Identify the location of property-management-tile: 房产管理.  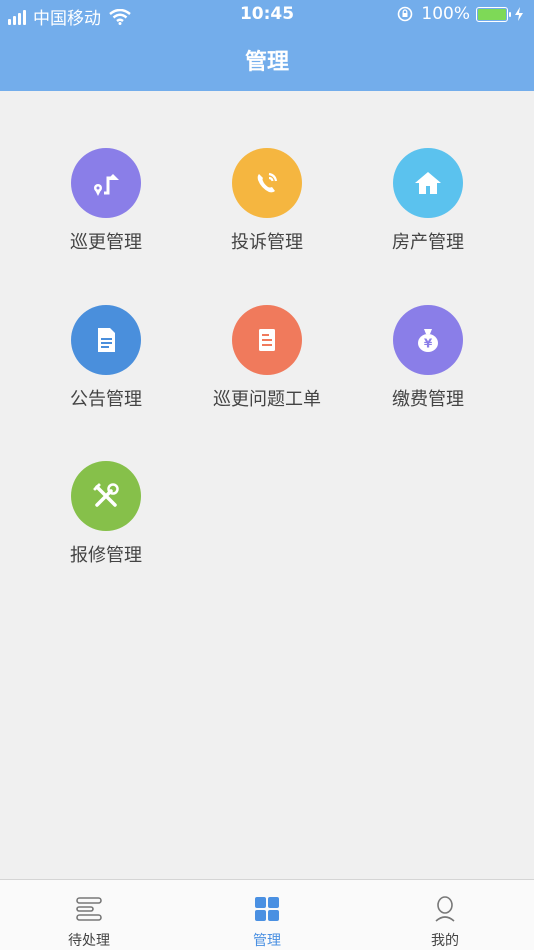
(428, 201).